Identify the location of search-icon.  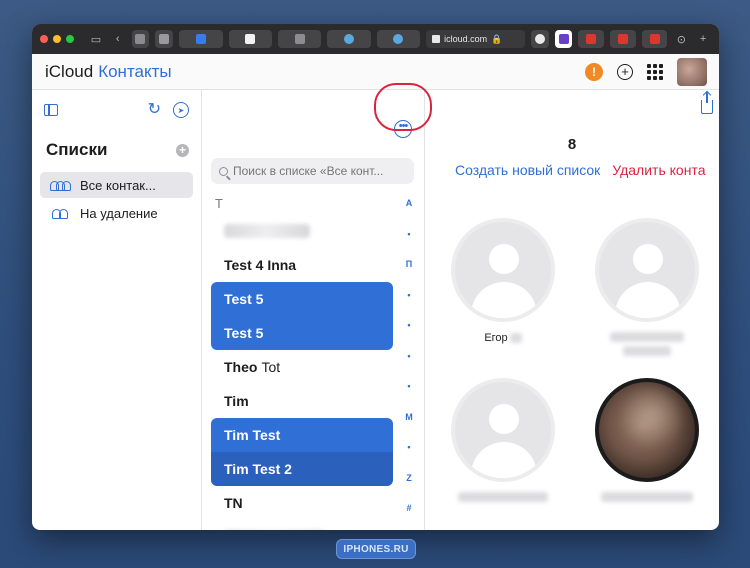
(223, 171).